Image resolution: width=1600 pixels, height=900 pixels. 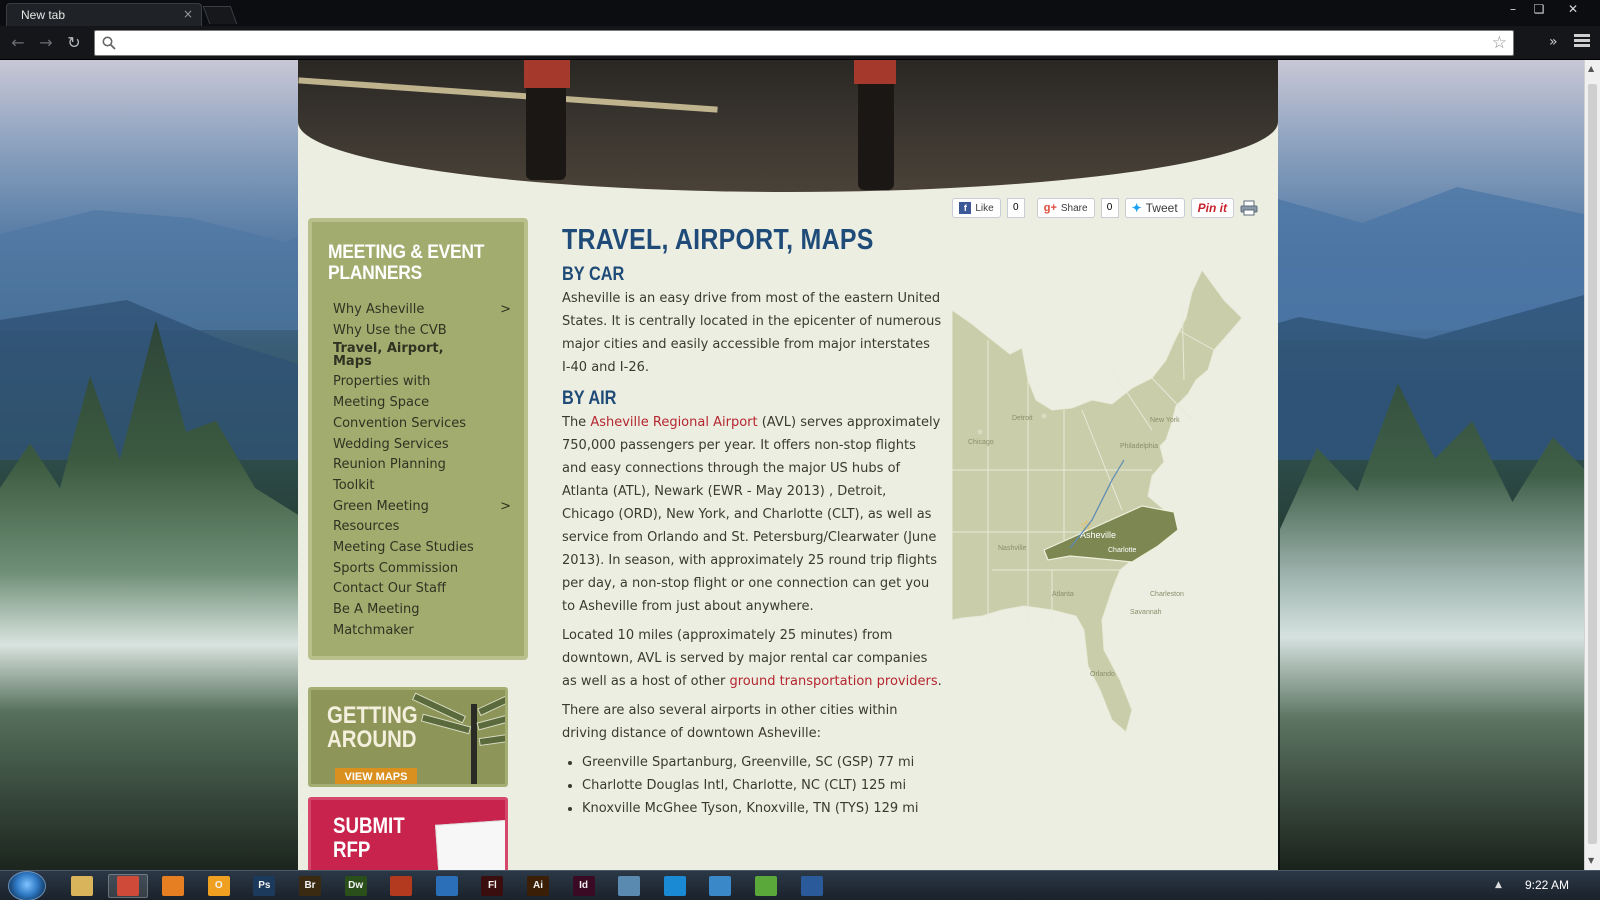 I want to click on taskbar-dreamweaver-icon: Dw, so click(x=356, y=886).